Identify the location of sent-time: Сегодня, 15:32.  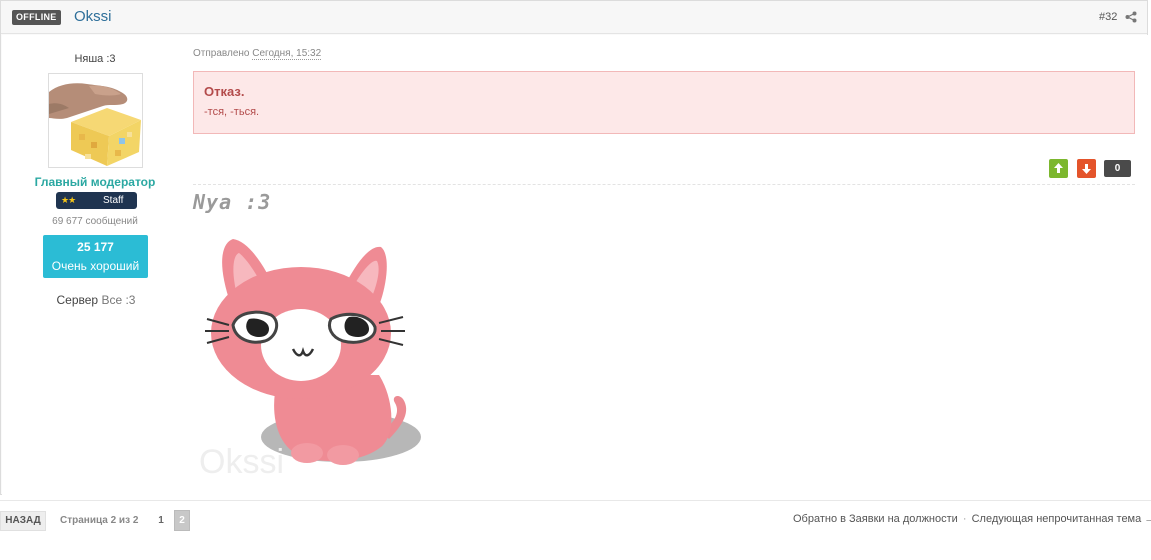
(287, 54).